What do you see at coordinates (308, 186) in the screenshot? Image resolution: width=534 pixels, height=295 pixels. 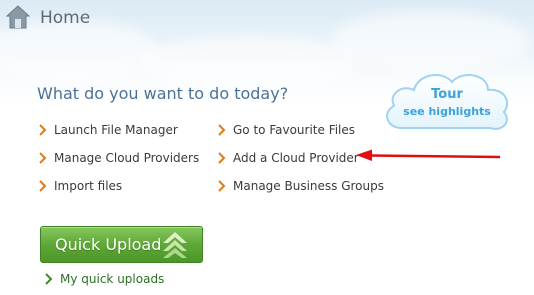 I see `link-label: Manage Business Groups` at bounding box center [308, 186].